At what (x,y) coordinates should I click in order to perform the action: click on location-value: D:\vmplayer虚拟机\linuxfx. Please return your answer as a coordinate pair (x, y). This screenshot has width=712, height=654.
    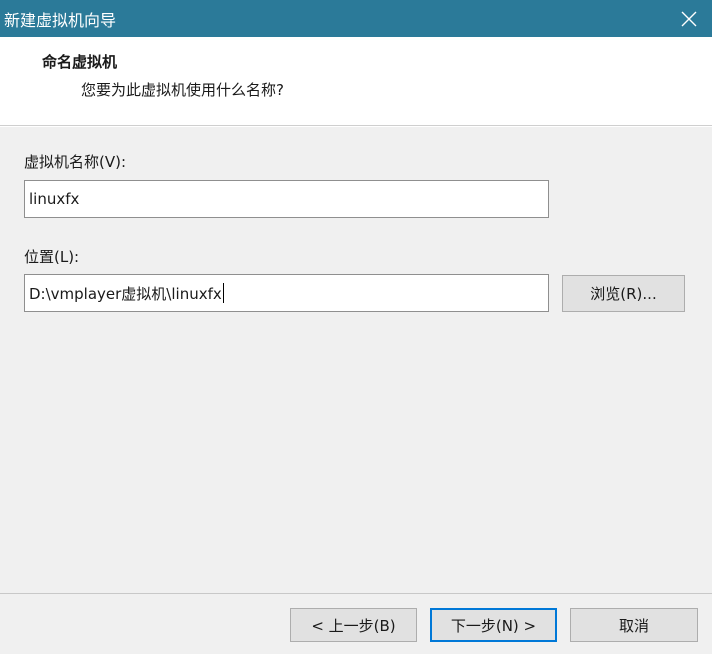
    Looking at the image, I should click on (125, 293).